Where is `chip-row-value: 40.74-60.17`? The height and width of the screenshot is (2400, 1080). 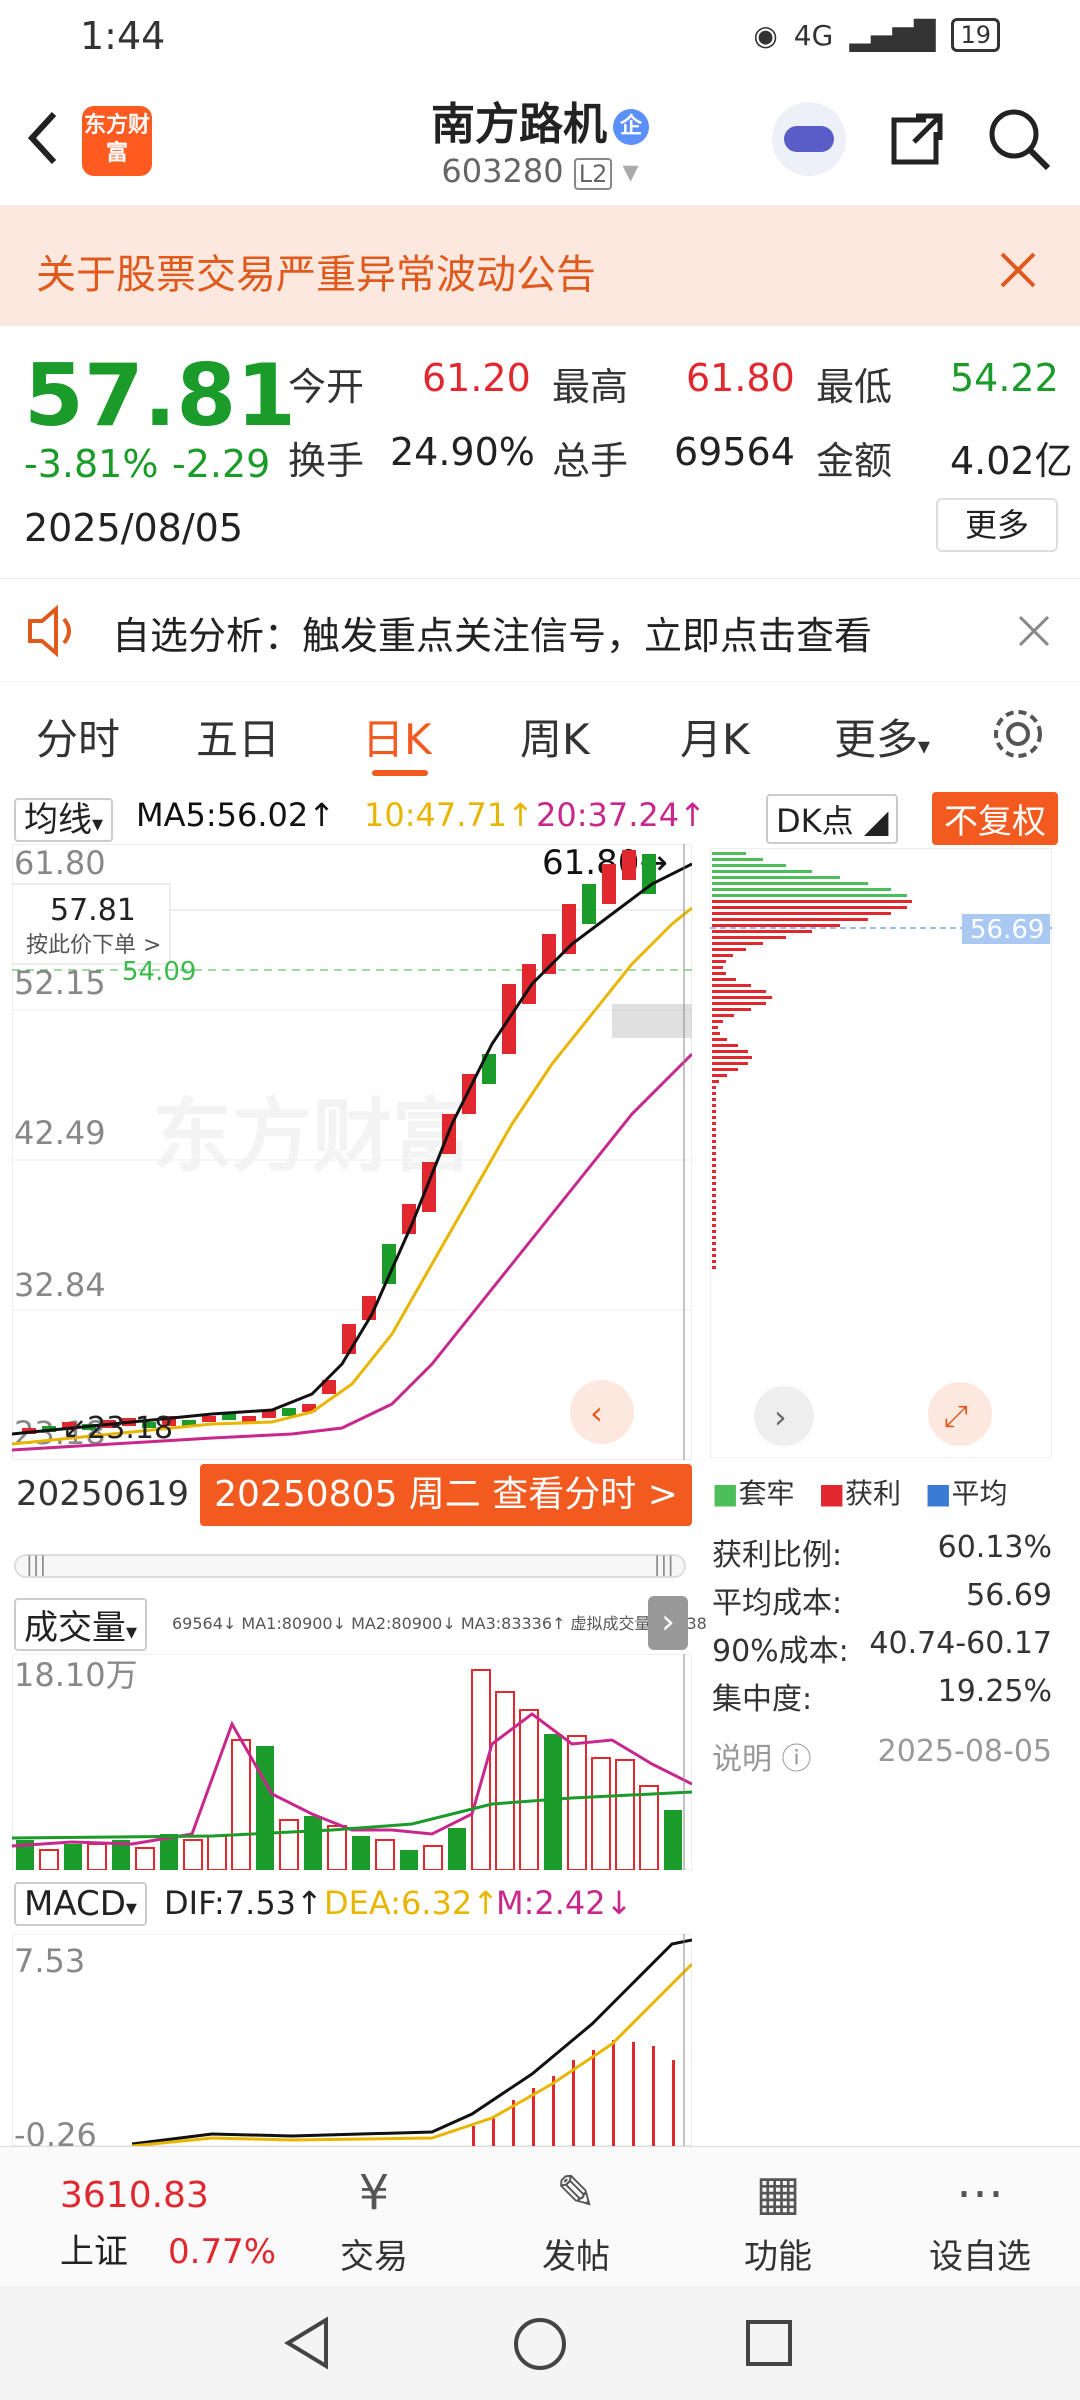 chip-row-value: 40.74-60.17 is located at coordinates (960, 1643).